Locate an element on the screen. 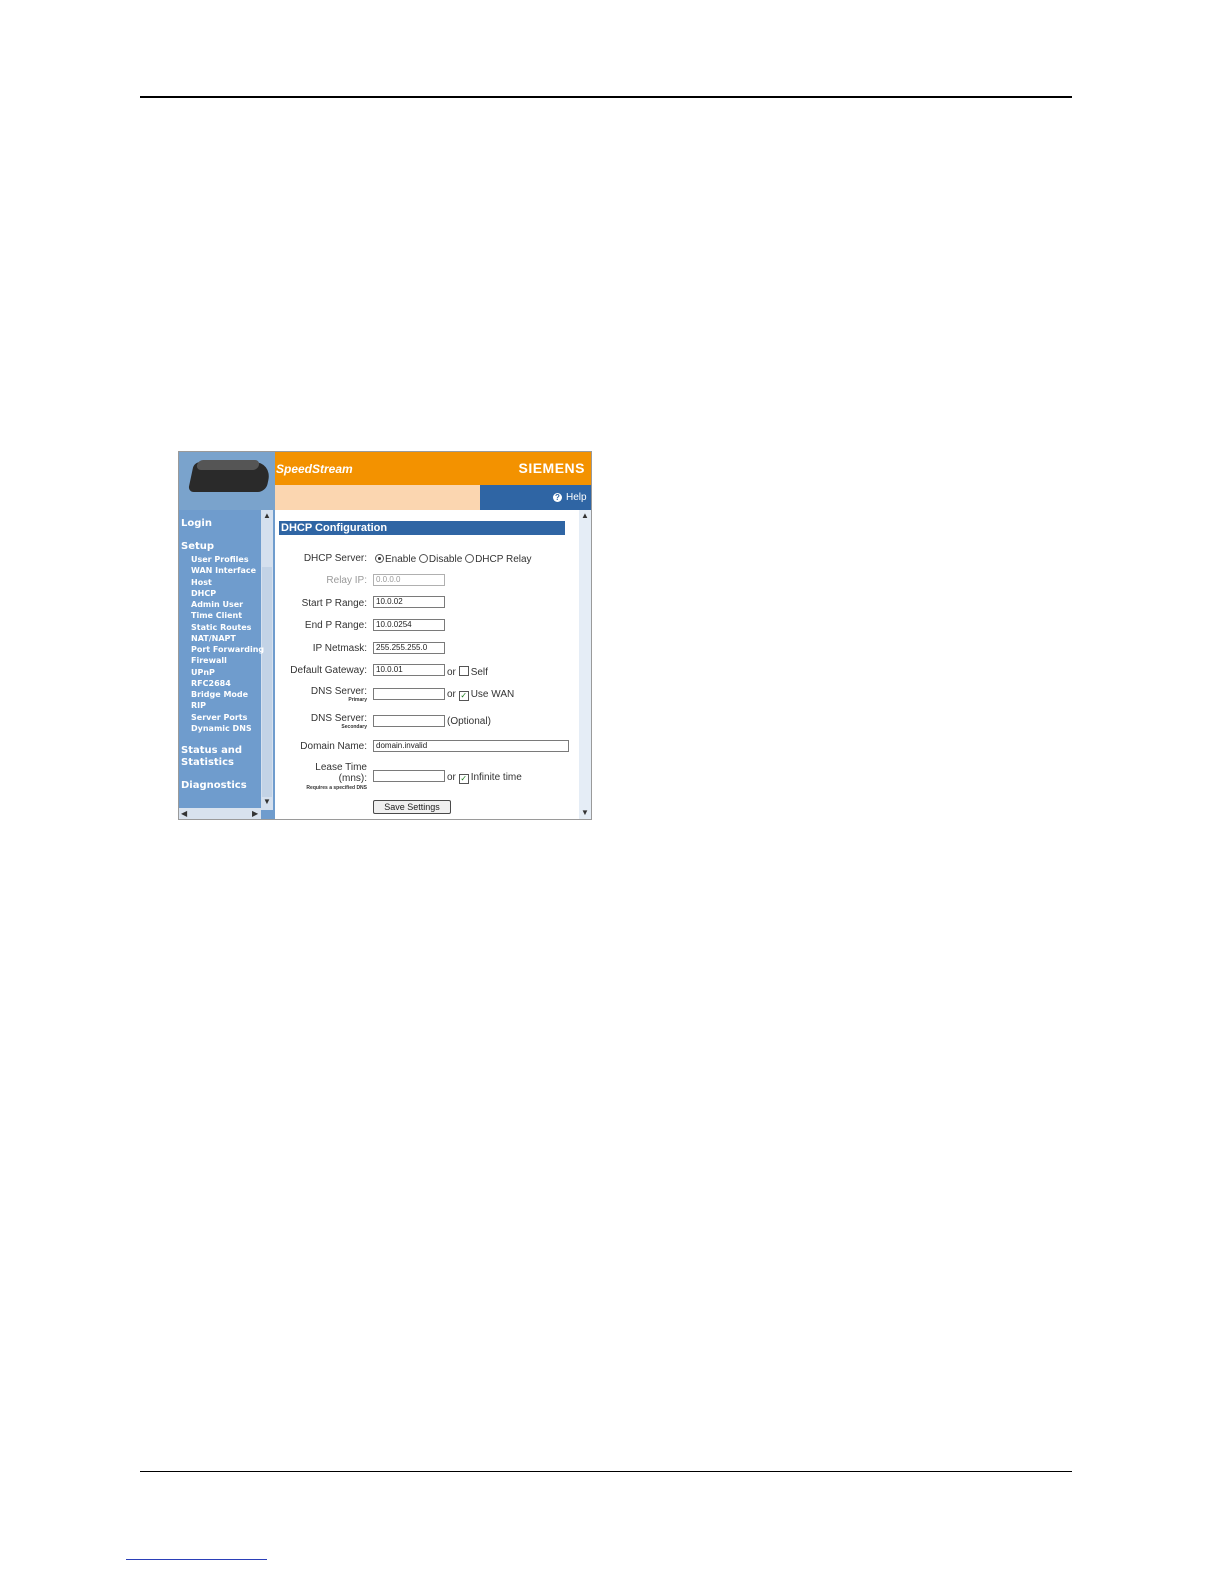 The width and height of the screenshot is (1224, 1584). radio-disable-label: Disable is located at coordinates (445, 559).